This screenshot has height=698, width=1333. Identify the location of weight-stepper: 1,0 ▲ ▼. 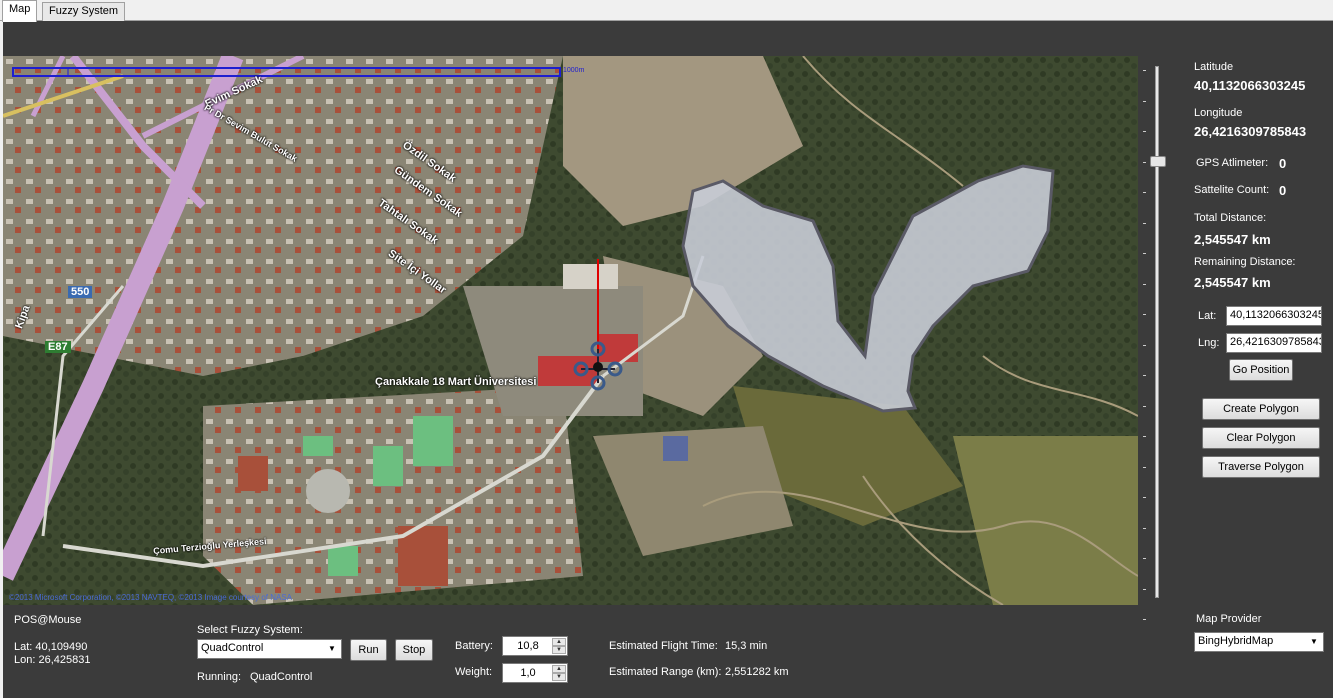
(535, 673).